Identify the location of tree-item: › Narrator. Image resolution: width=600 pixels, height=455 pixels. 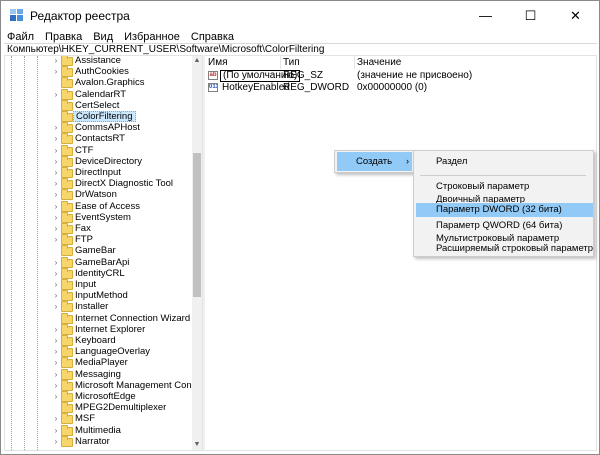
(98, 441).